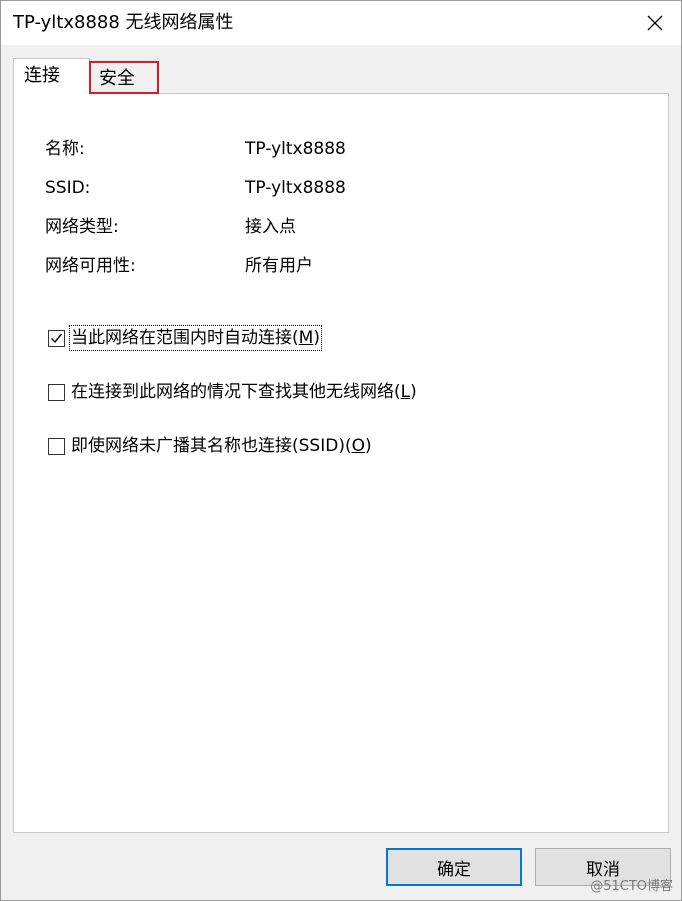  Describe the element at coordinates (295, 188) in the screenshot. I see `ssid-value: TP-yltx8888` at that location.